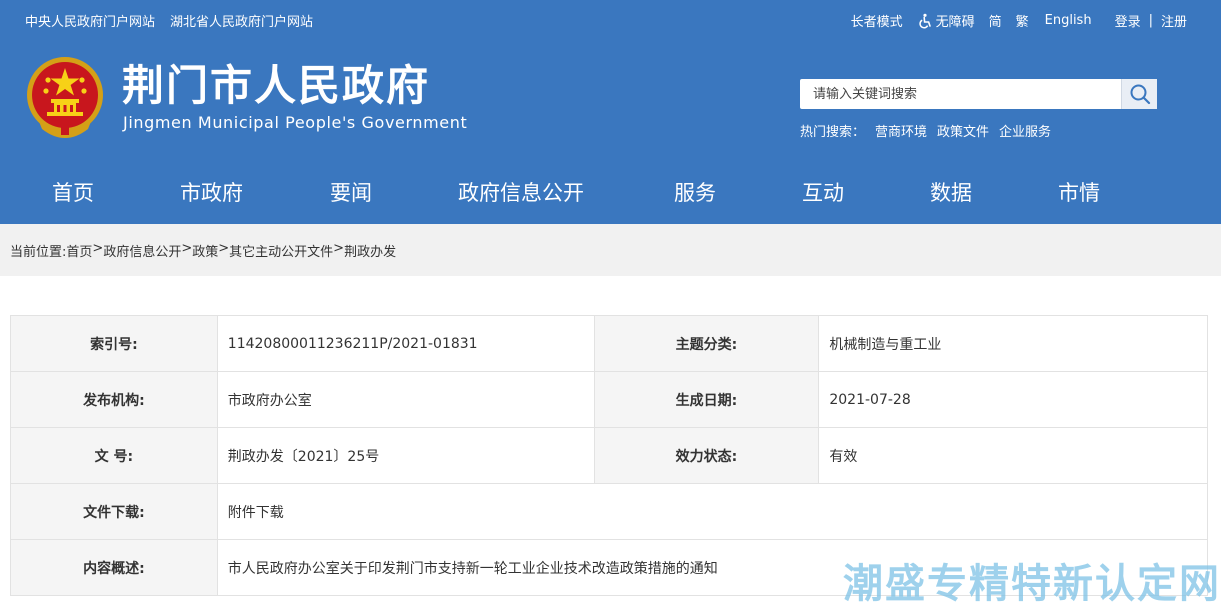 The height and width of the screenshot is (606, 1221). Describe the element at coordinates (281, 250) in the screenshot. I see `breadcrumb-item: 其它主动公开文件` at that location.